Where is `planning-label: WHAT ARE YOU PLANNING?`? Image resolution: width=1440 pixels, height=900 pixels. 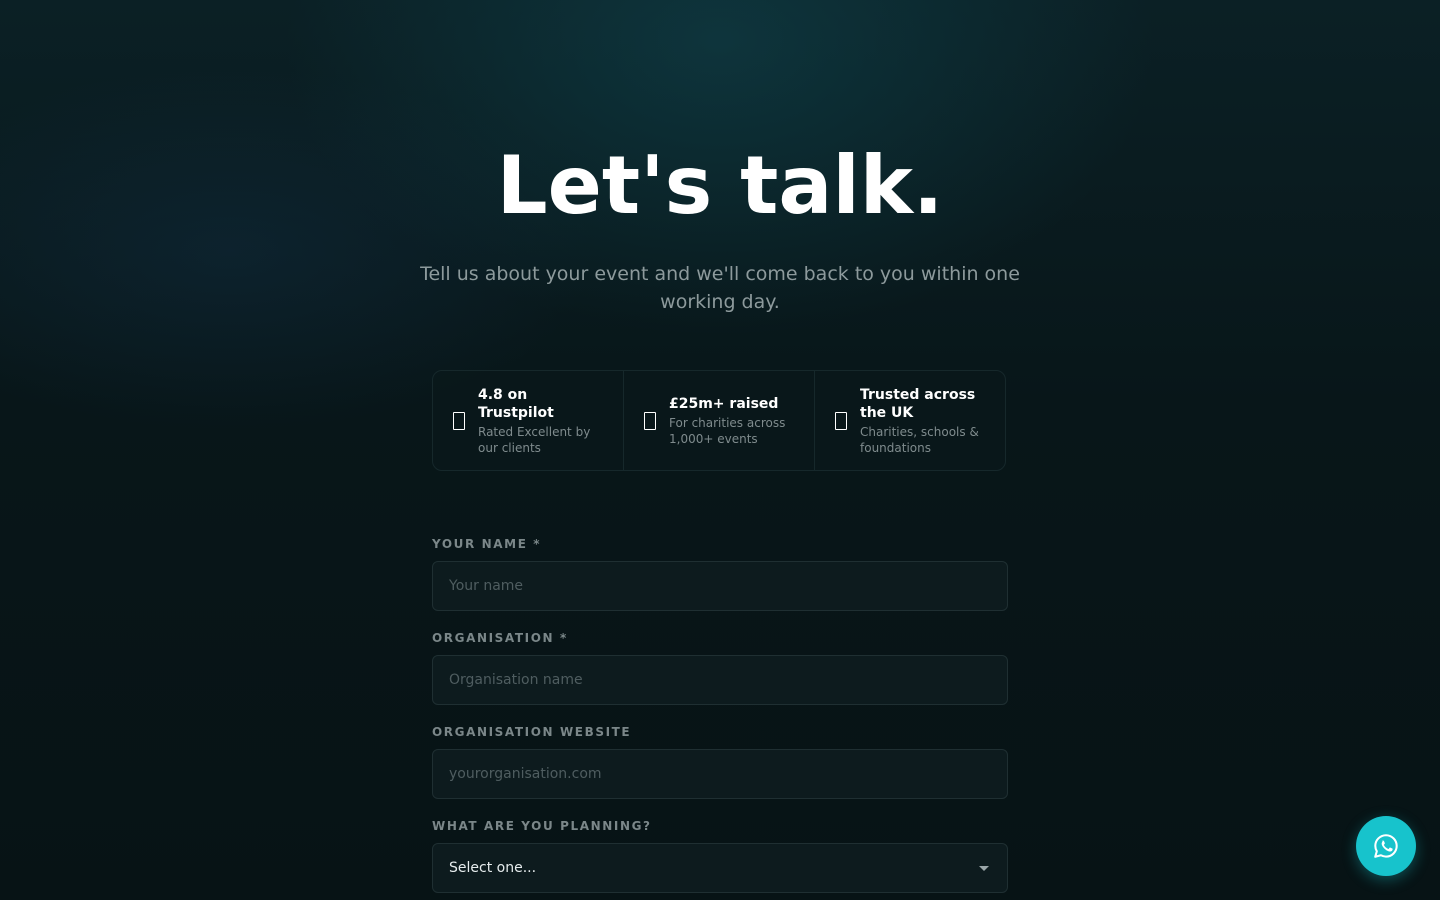
planning-label: WHAT ARE YOU PLANNING? is located at coordinates (542, 826).